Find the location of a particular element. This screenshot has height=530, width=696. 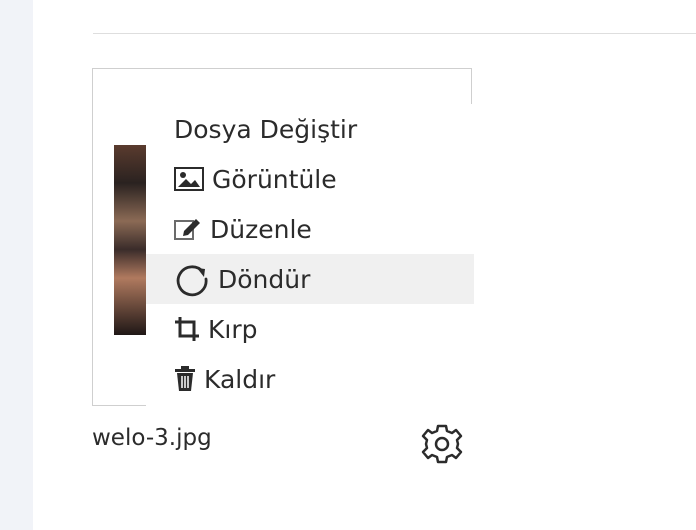

menu-item-rotate: Döndür is located at coordinates (310, 279).